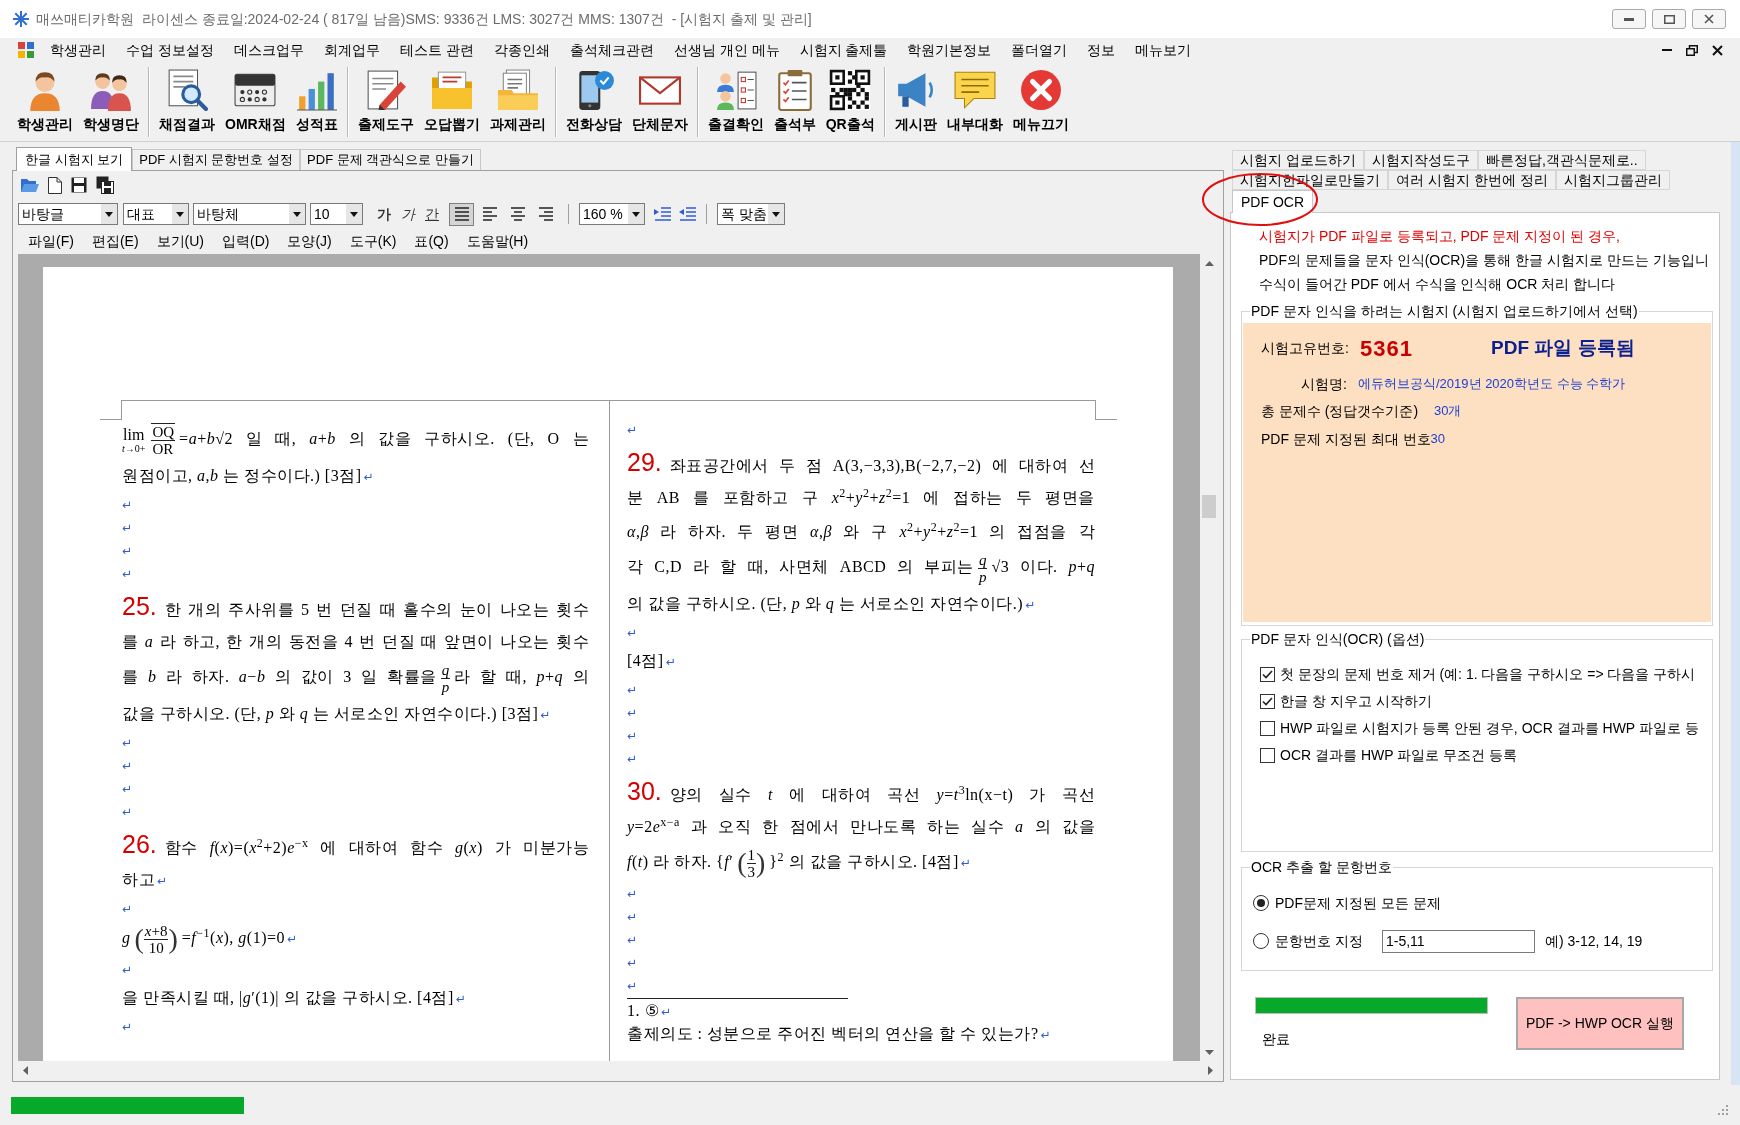 This screenshot has width=1740, height=1125. Describe the element at coordinates (611, 50) in the screenshot. I see `menu-item: 출석체크관련` at that location.